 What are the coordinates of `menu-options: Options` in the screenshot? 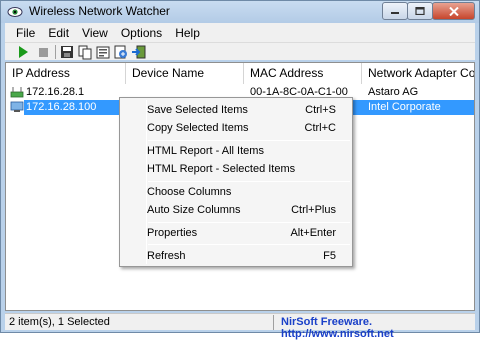 It's located at (141, 33).